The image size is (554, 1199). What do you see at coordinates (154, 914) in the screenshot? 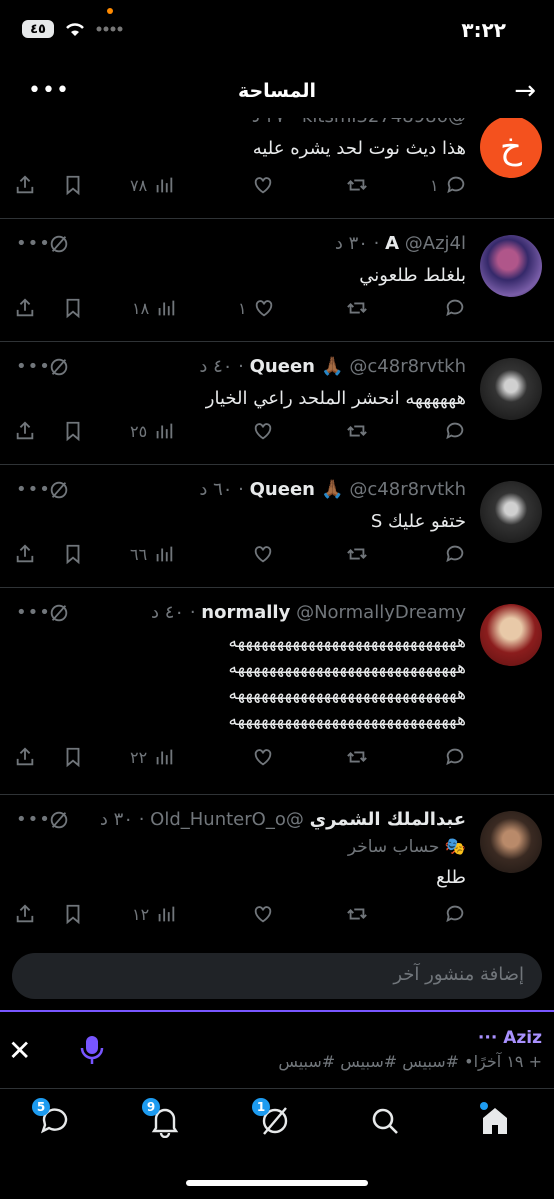
I see `views-button: ١٢` at bounding box center [154, 914].